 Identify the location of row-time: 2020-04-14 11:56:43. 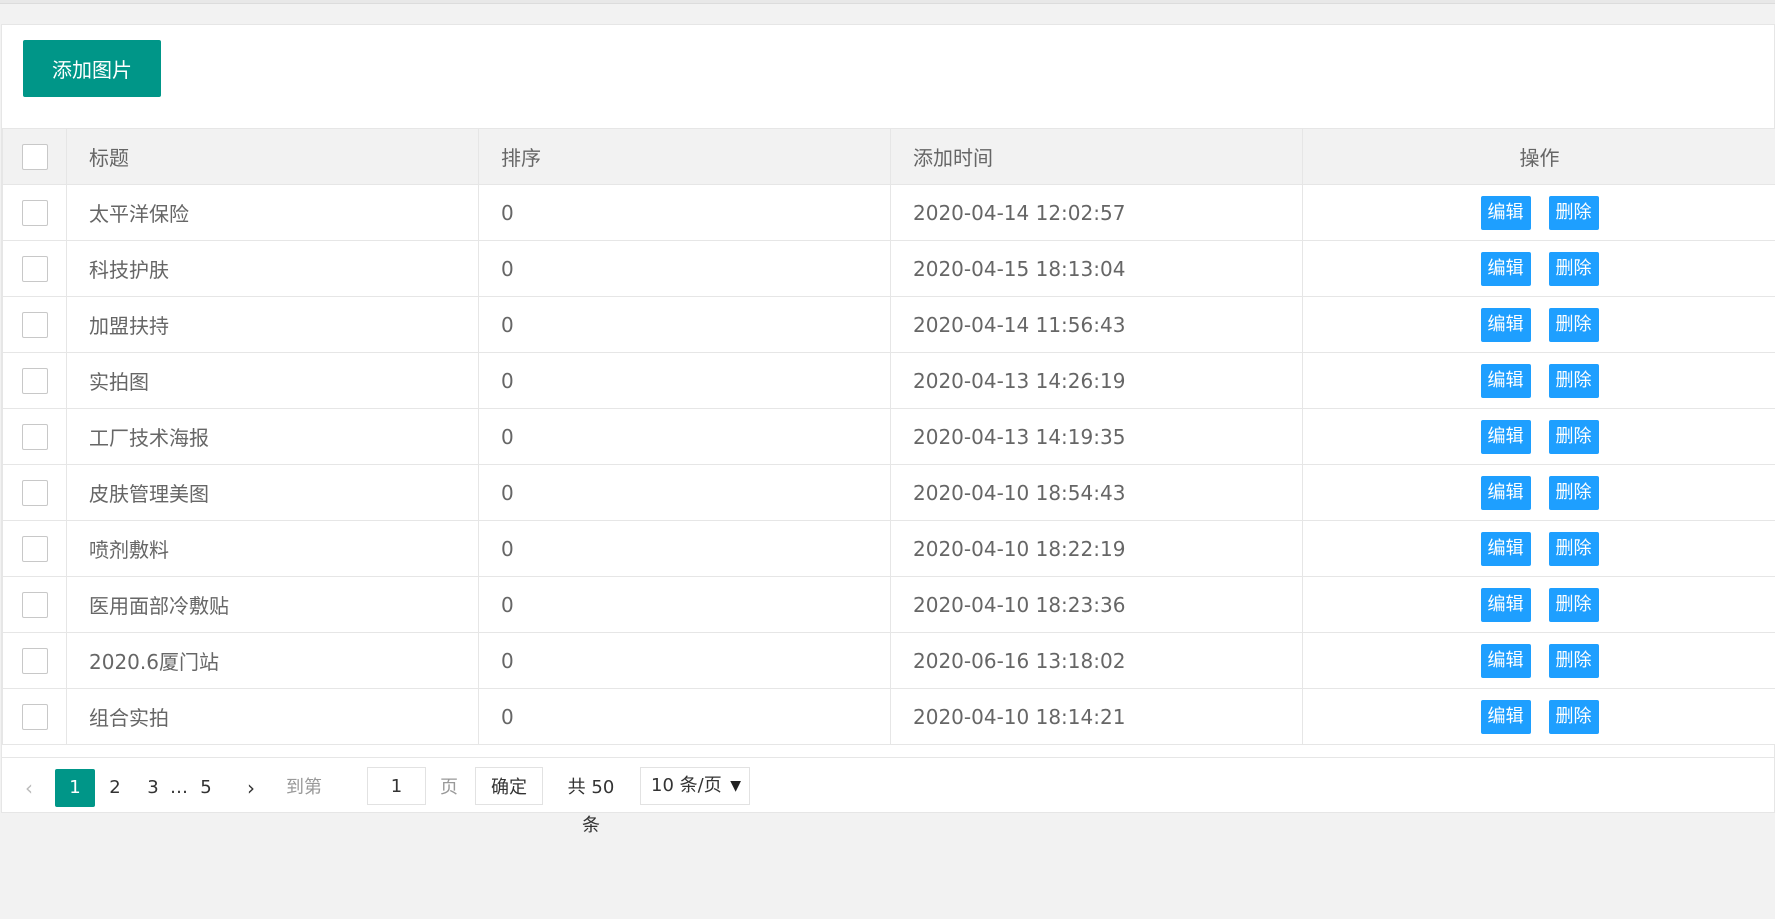
(1096, 324).